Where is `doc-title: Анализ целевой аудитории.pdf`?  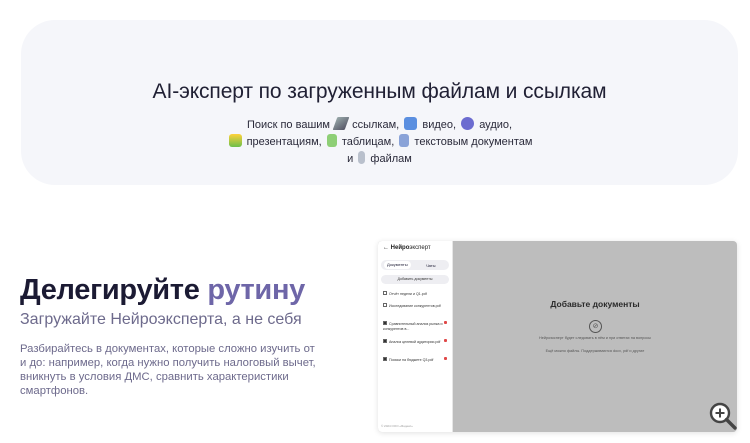
doc-title: Анализ целевой аудитории.pdf is located at coordinates (415, 342).